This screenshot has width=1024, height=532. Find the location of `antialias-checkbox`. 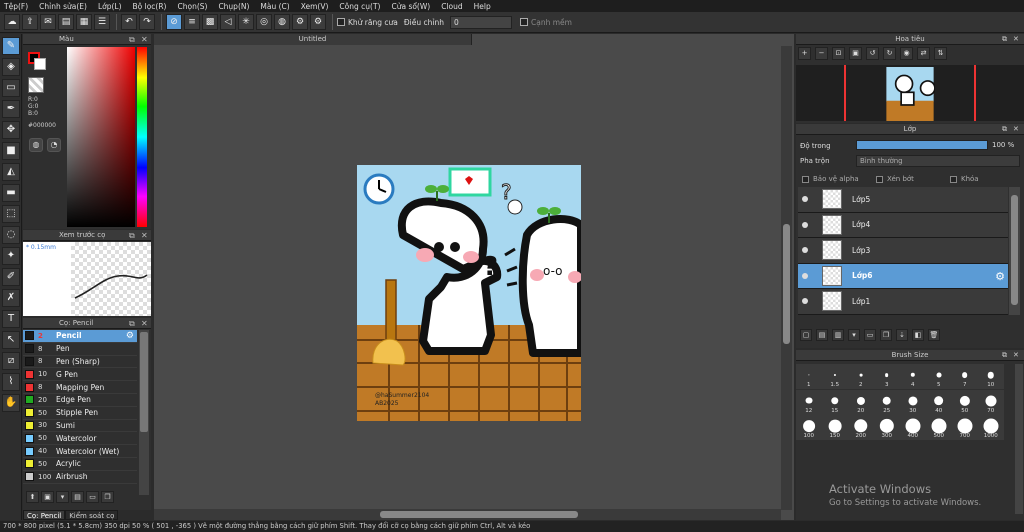

antialias-checkbox is located at coordinates (341, 22).